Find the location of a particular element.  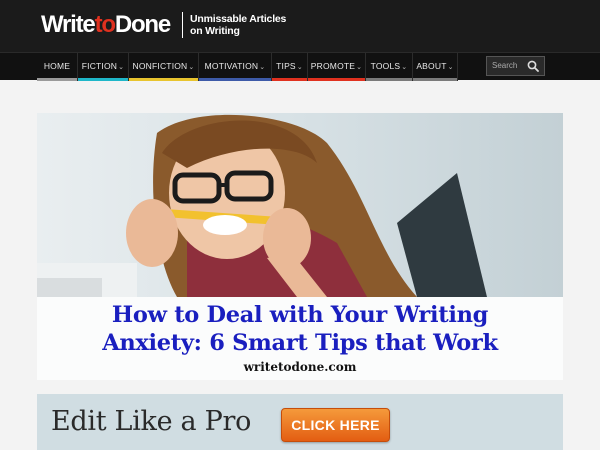

nav-item-home: HOME is located at coordinates (57, 67).